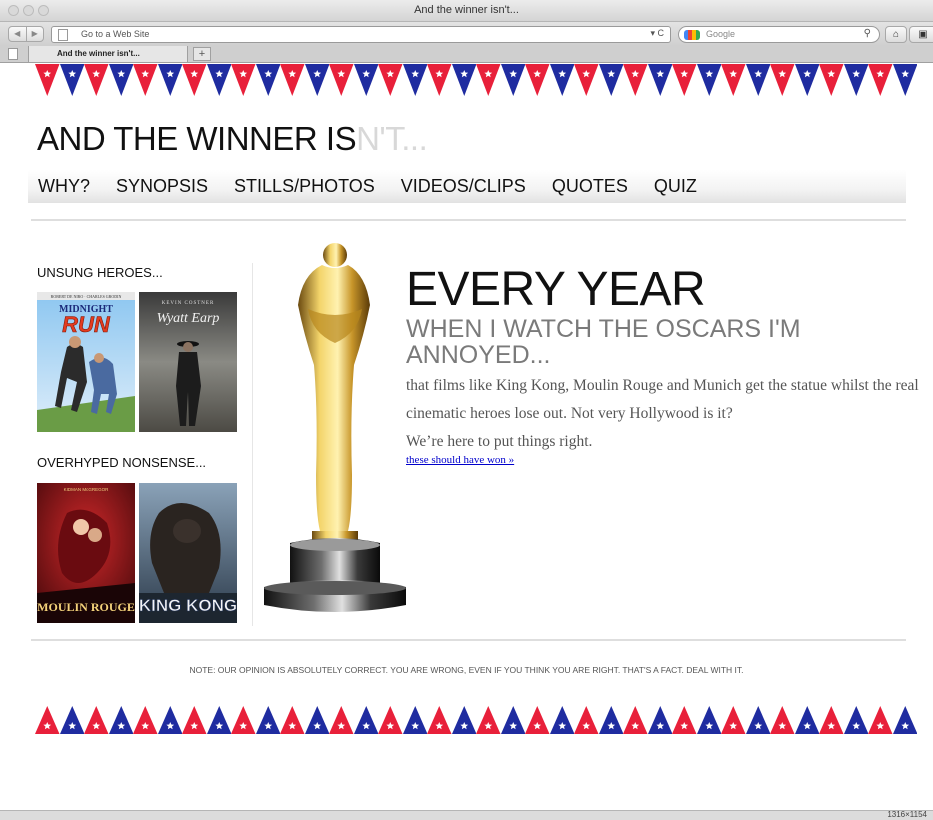 Image resolution: width=933 pixels, height=820 pixels. Describe the element at coordinates (361, 34) in the screenshot. I see `address-bar: Go to a Web Site ▾ C` at that location.